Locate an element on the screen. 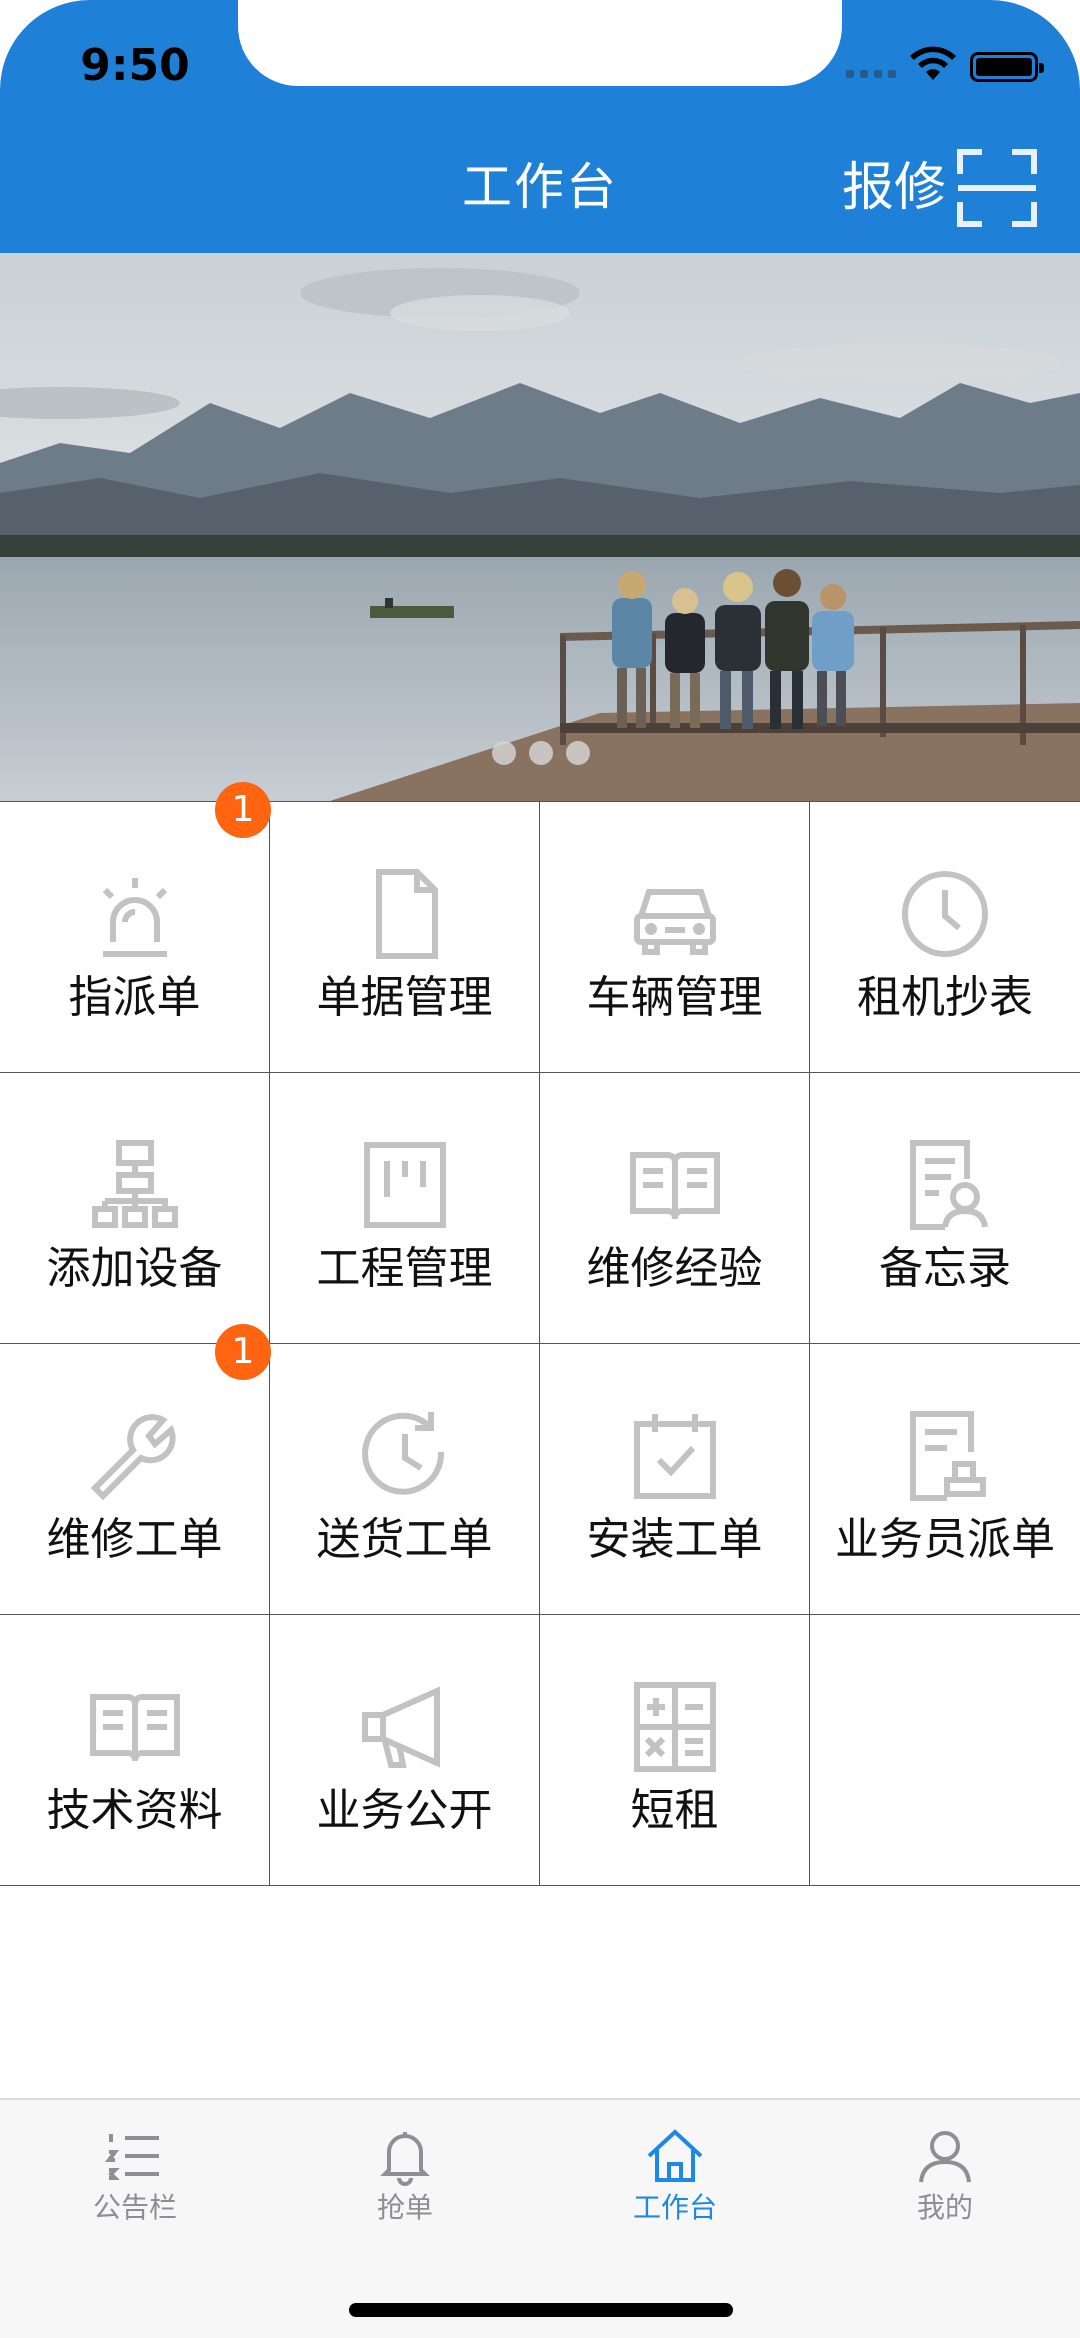 The height and width of the screenshot is (2338, 1080). user-icon is located at coordinates (945, 2157).